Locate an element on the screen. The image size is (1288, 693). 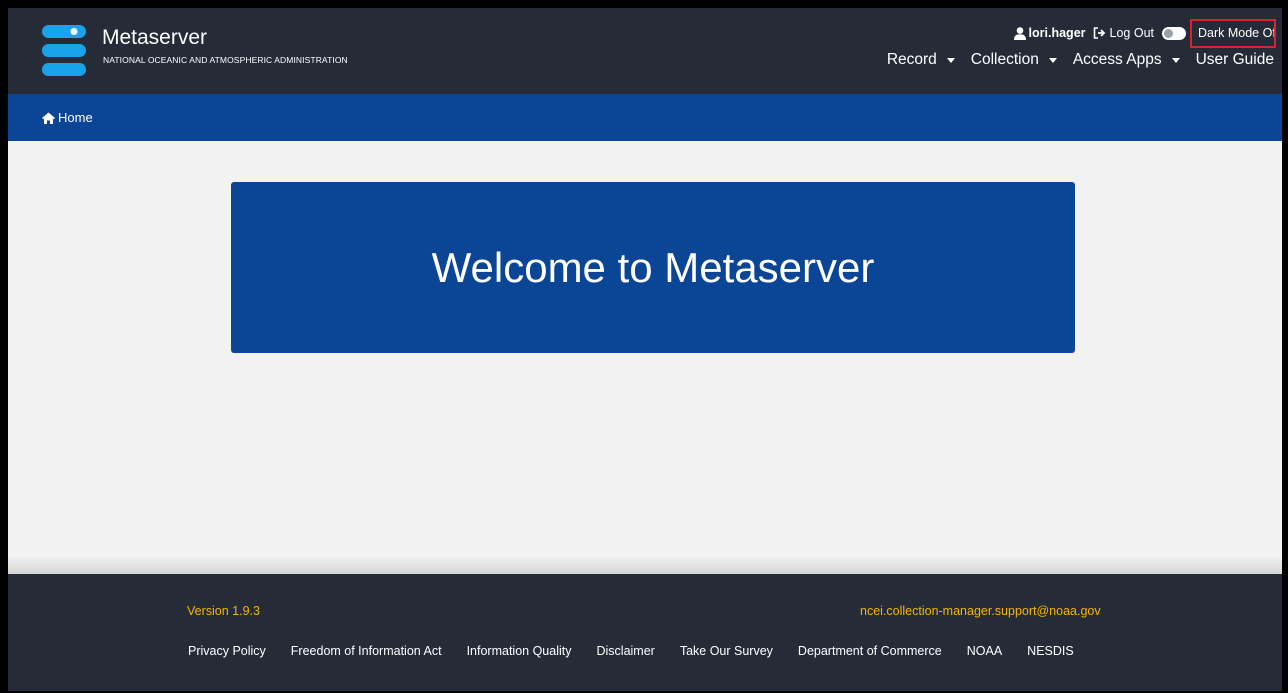
footer-link-noaa: NOAA is located at coordinates (984, 651).